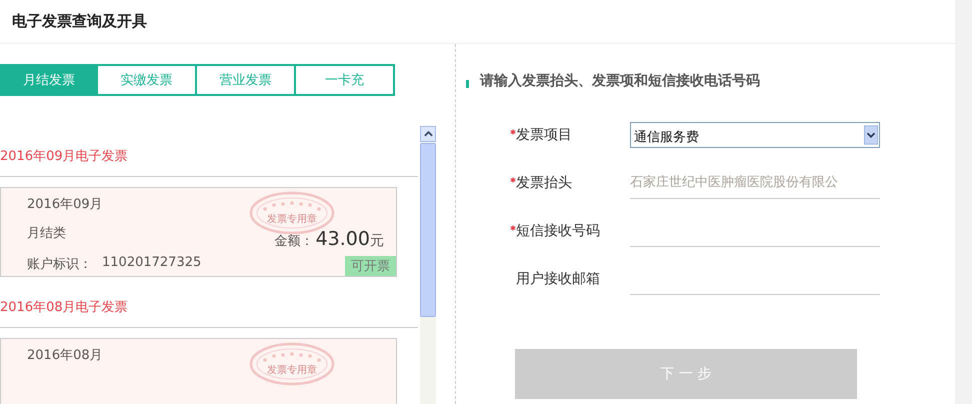 This screenshot has height=404, width=972. Describe the element at coordinates (428, 134) in the screenshot. I see `scroll-up-icon` at that location.